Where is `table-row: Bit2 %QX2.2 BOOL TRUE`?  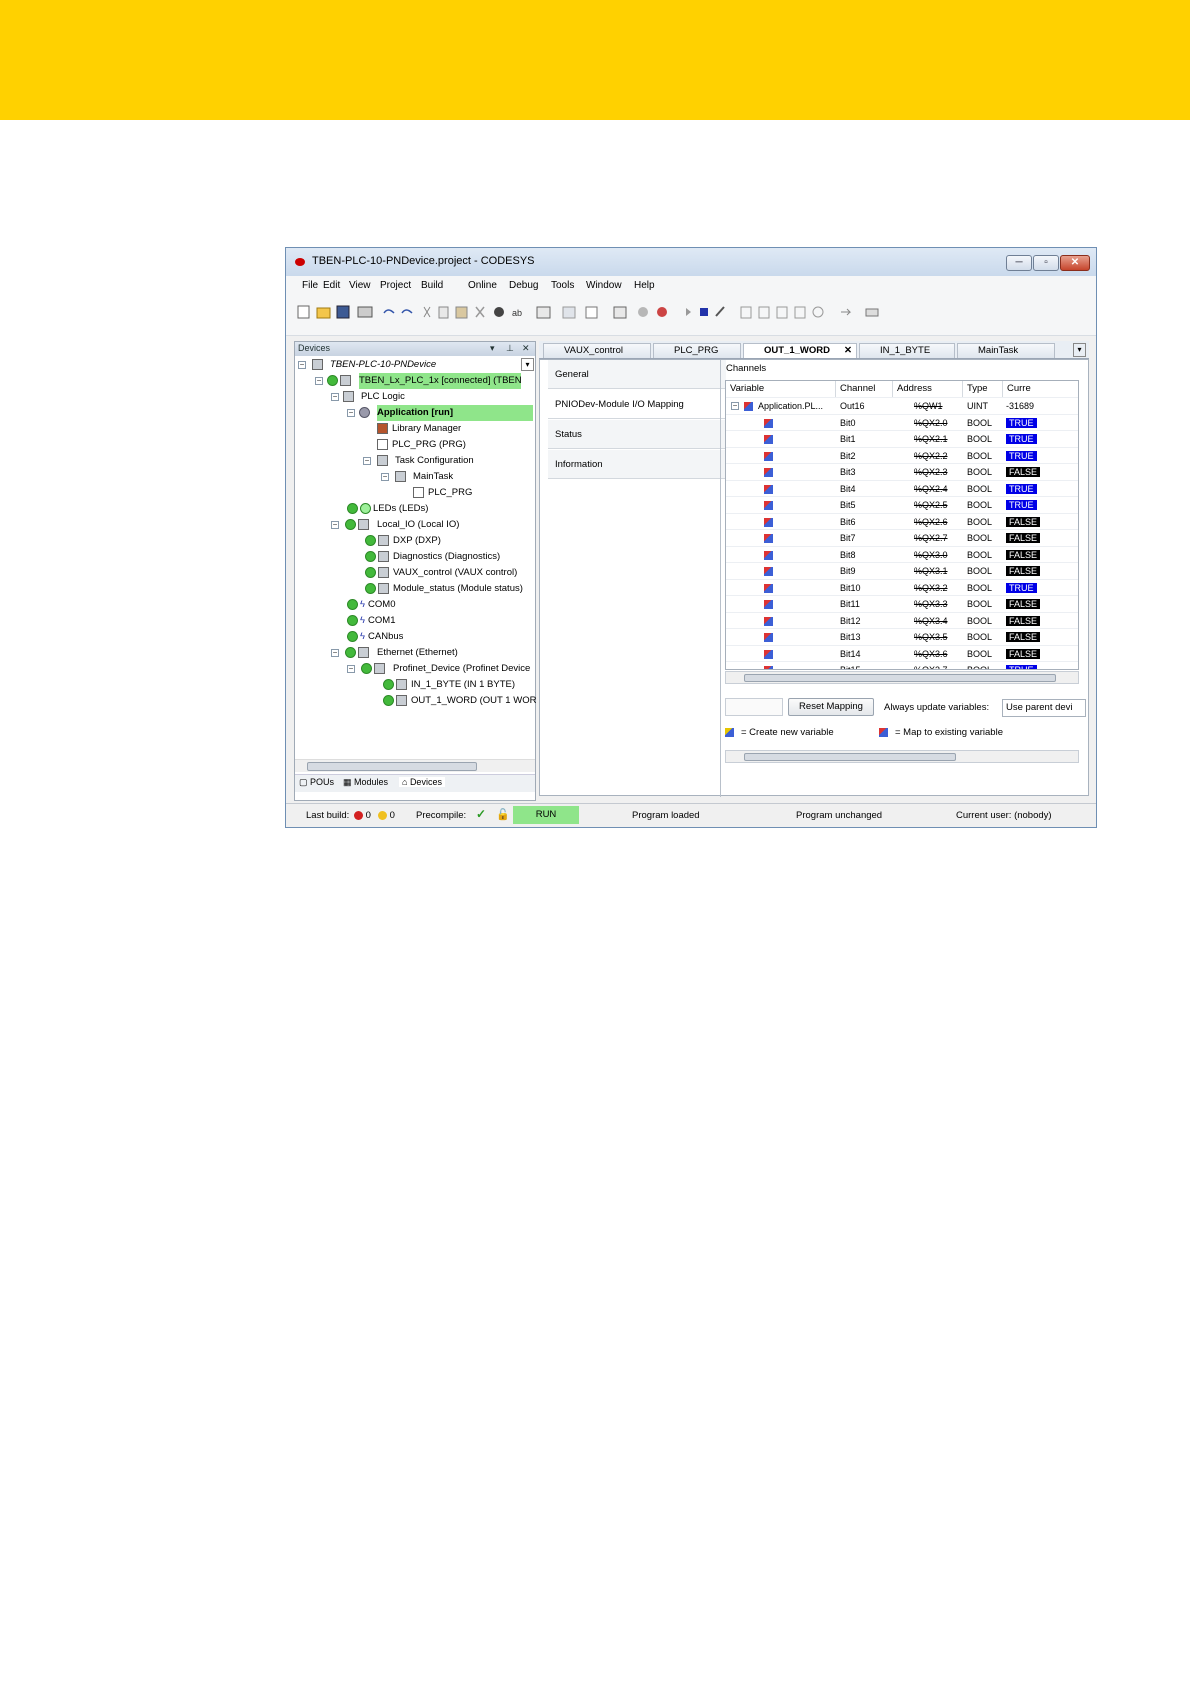 table-row: Bit2 %QX2.2 BOOL TRUE is located at coordinates (902, 455).